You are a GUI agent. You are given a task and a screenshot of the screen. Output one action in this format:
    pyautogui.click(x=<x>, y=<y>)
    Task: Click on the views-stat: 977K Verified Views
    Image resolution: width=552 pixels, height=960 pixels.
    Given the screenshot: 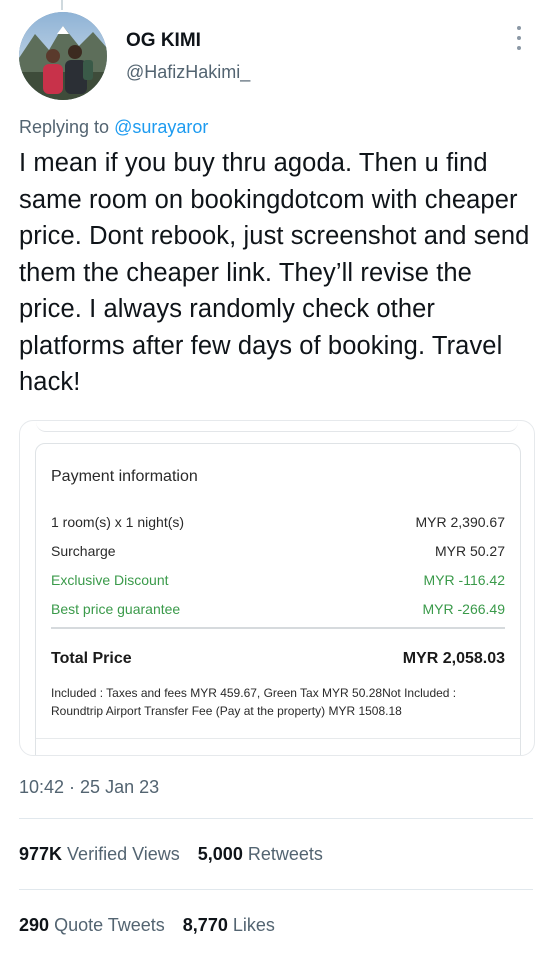 What is the action you would take?
    pyautogui.click(x=99, y=854)
    